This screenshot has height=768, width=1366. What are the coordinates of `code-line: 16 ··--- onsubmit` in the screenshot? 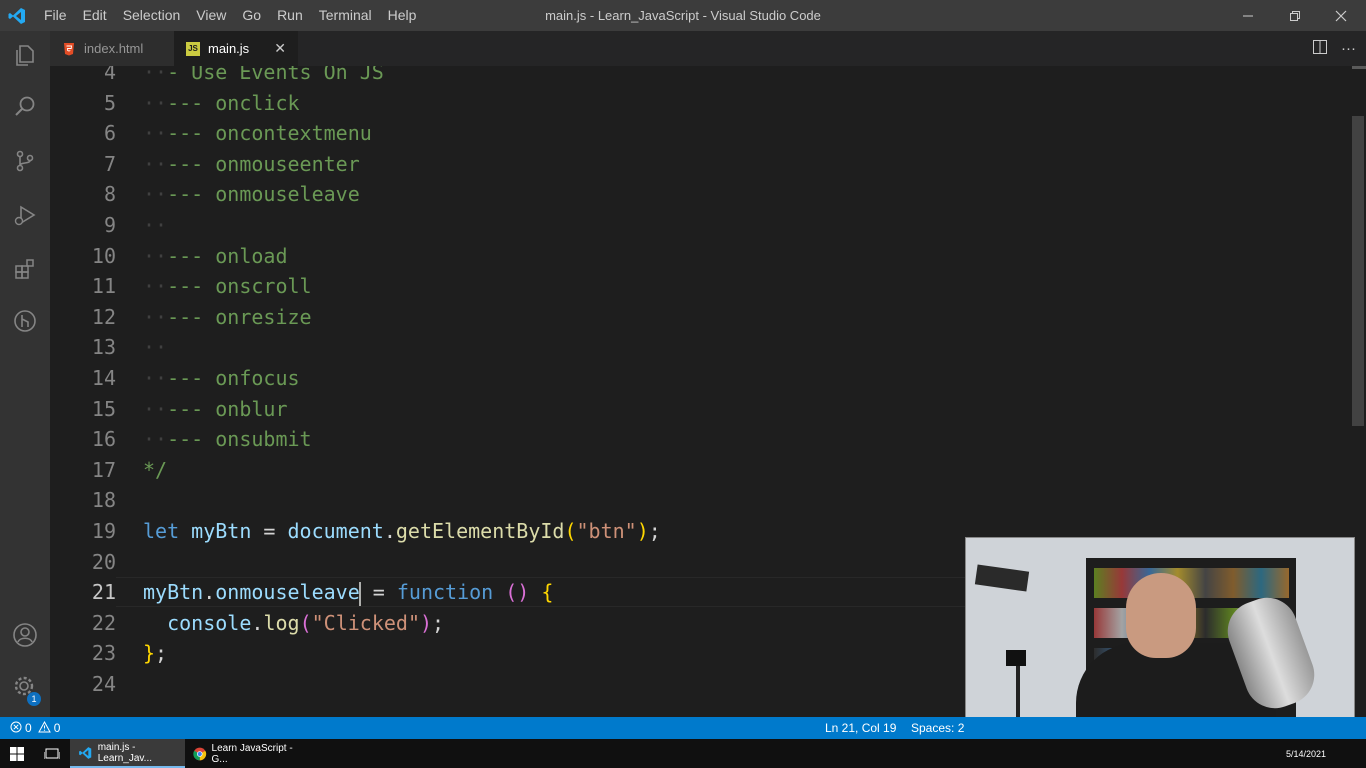 It's located at (701, 439).